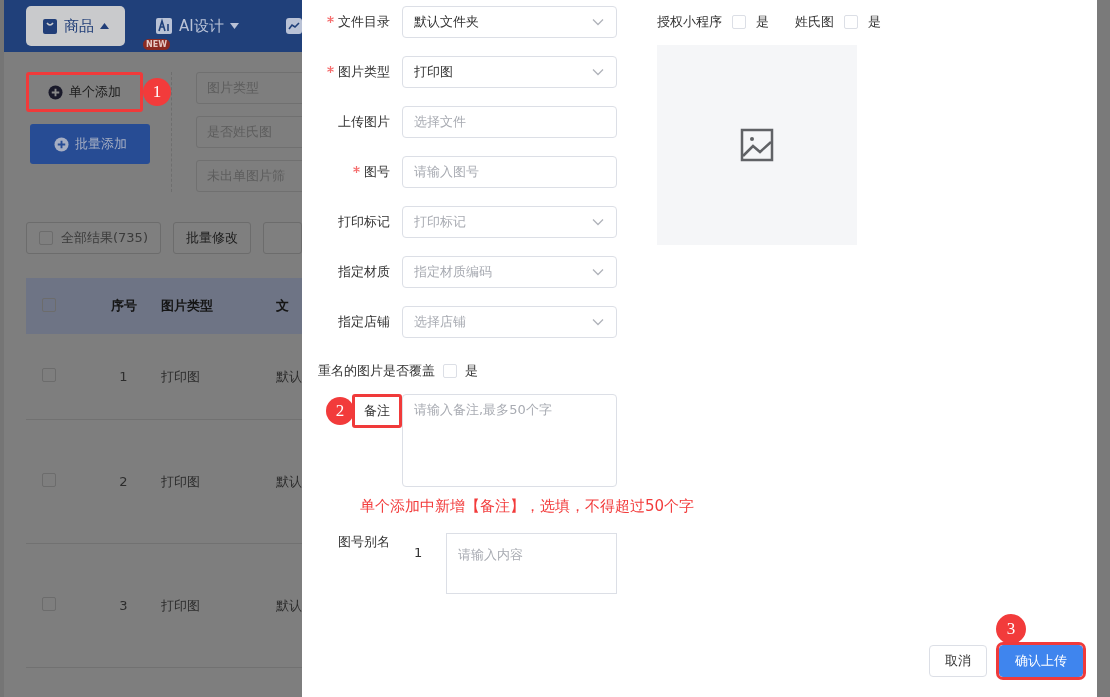  What do you see at coordinates (164, 26) in the screenshot?
I see `ai-icon` at bounding box center [164, 26].